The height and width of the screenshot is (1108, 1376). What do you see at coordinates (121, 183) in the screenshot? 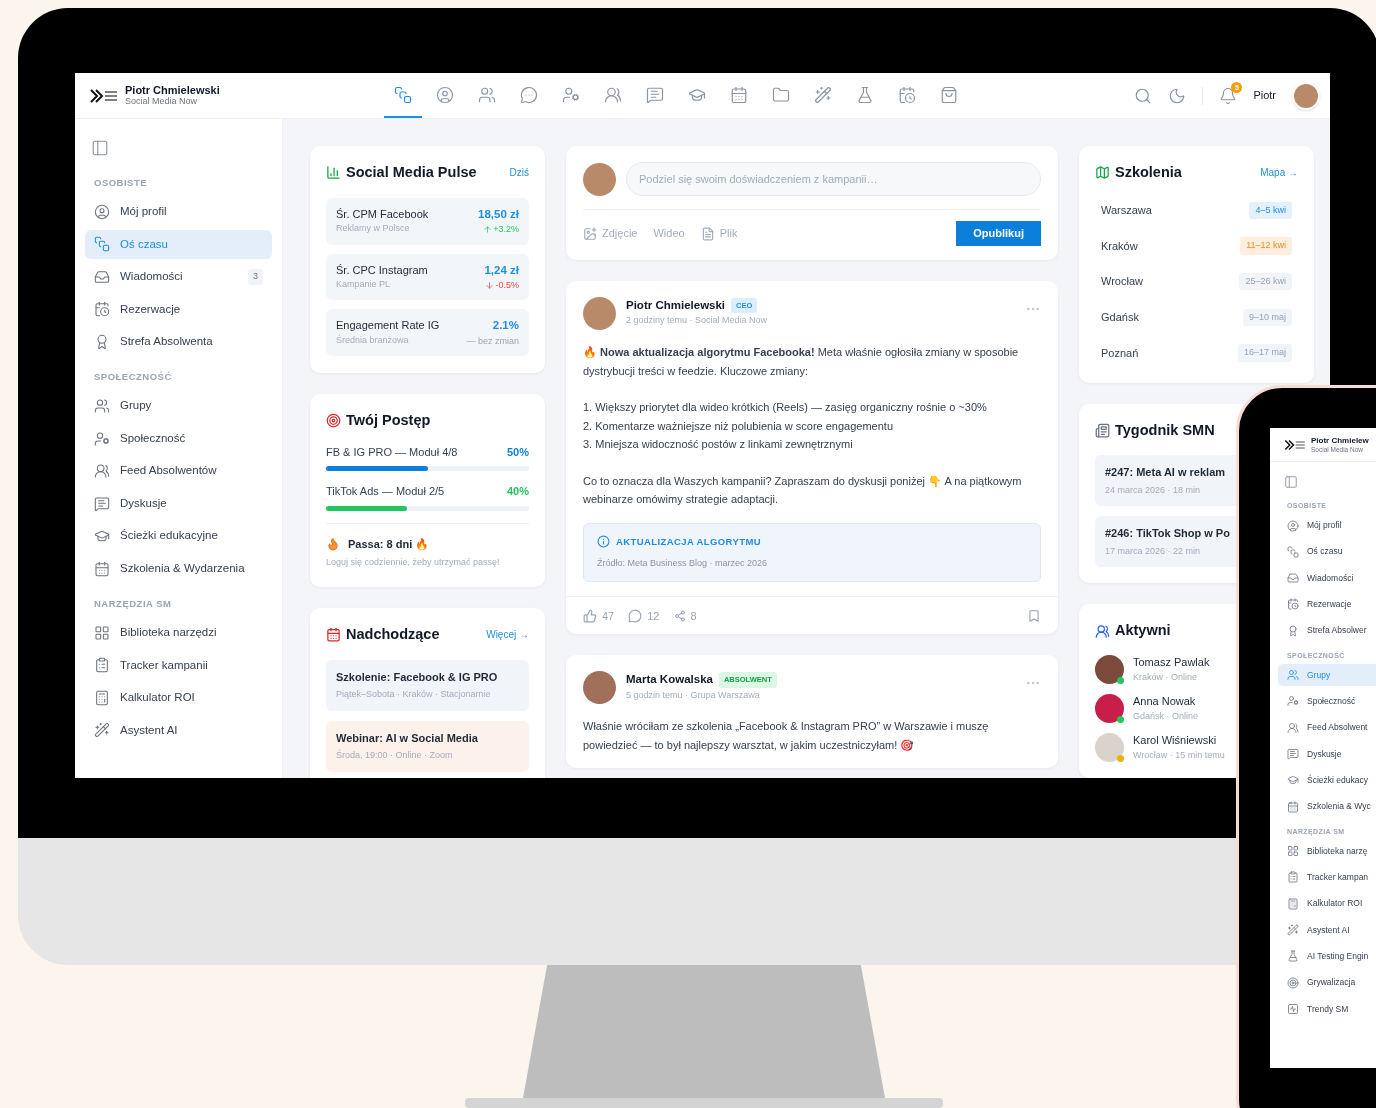
I see `section-heading: OSOBISTE` at bounding box center [121, 183].